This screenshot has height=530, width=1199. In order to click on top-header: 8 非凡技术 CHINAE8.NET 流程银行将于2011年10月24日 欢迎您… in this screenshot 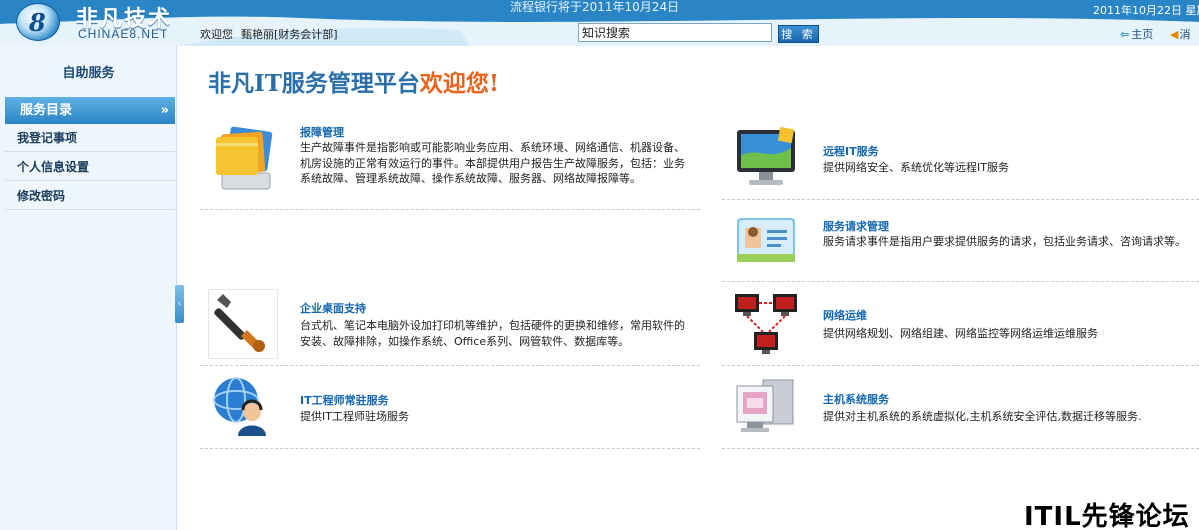, I will do `click(599, 23)`.